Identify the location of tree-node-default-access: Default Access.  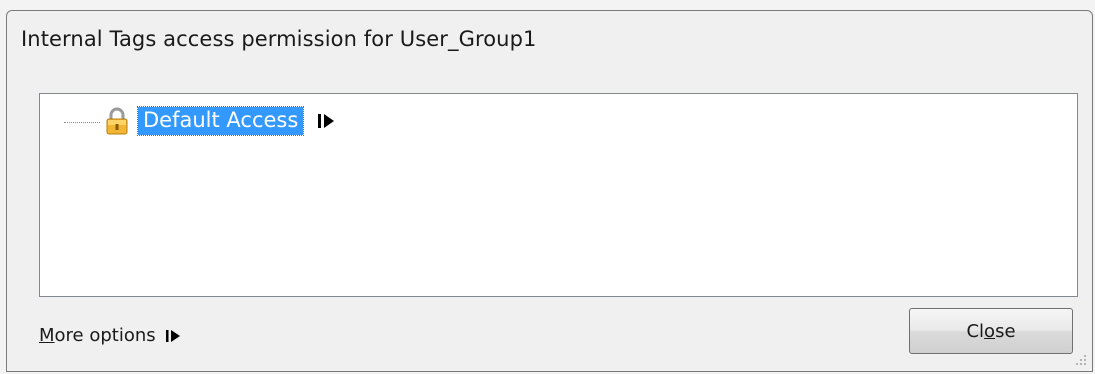
(199, 121).